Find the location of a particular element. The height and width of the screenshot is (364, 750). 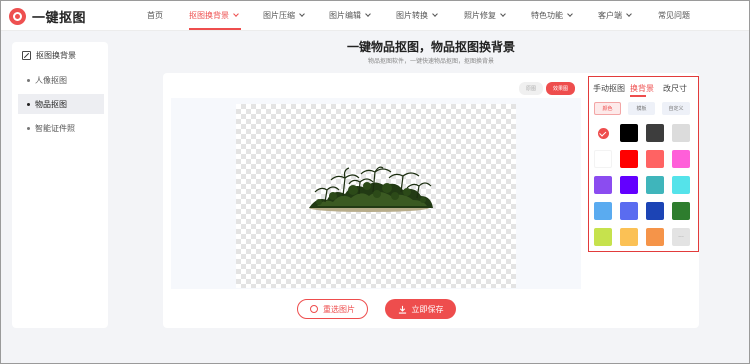

nav-cutout-bg: 抠图换背景 is located at coordinates (214, 15).